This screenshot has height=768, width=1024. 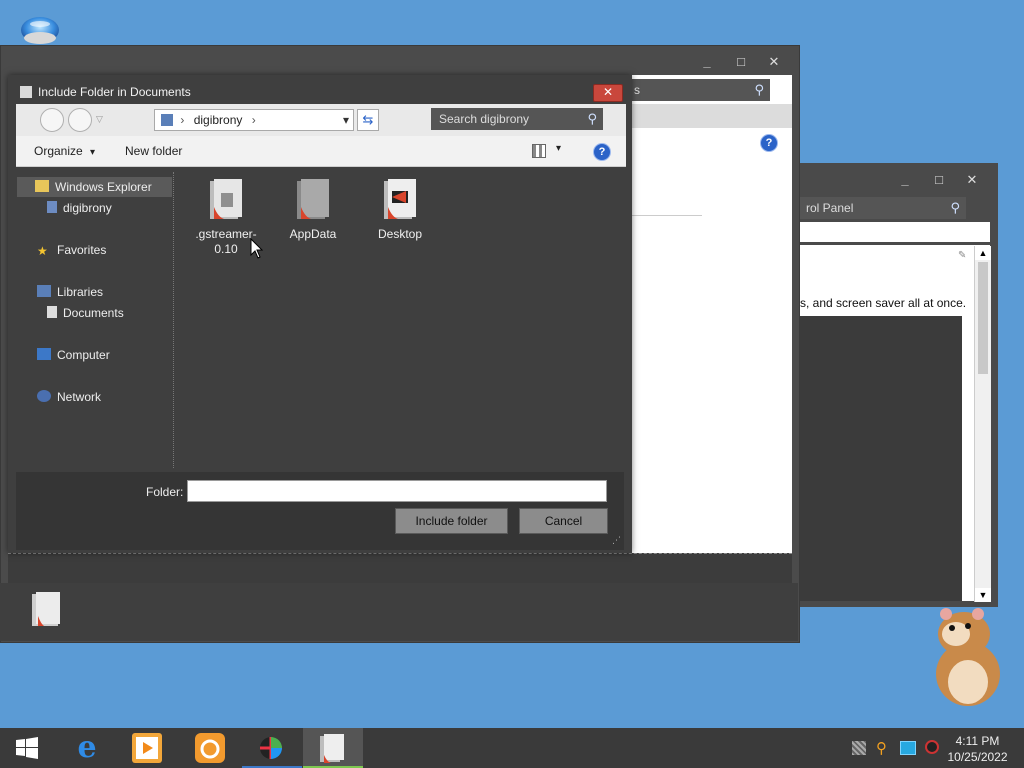 I want to click on folder-item-desktop: Desktop, so click(x=400, y=209).